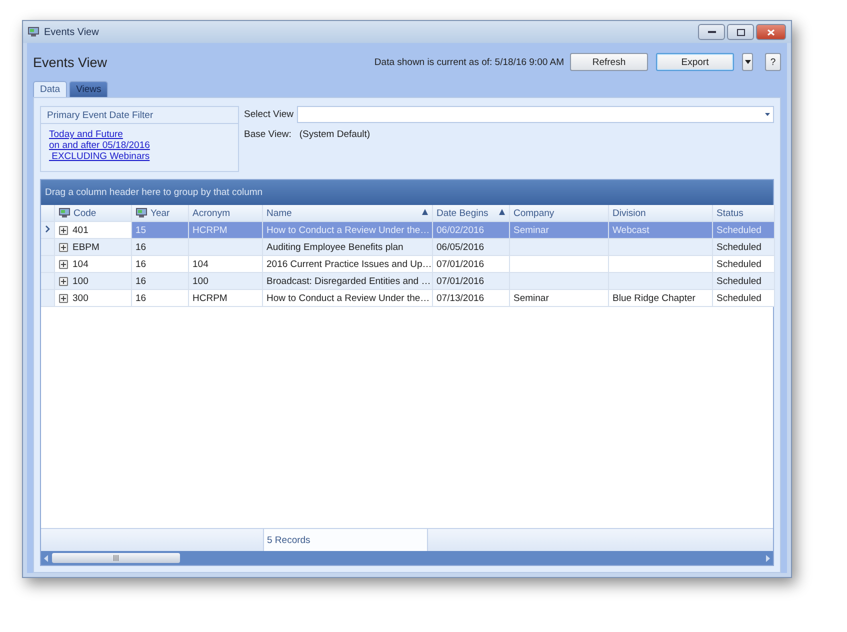  I want to click on column-header: Name, so click(347, 213).